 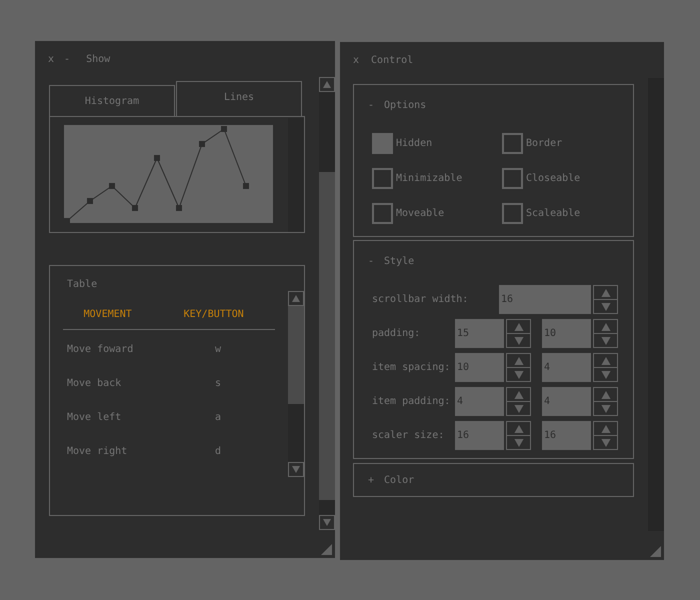 What do you see at coordinates (399, 480) in the screenshot?
I see `group-title: Color` at bounding box center [399, 480].